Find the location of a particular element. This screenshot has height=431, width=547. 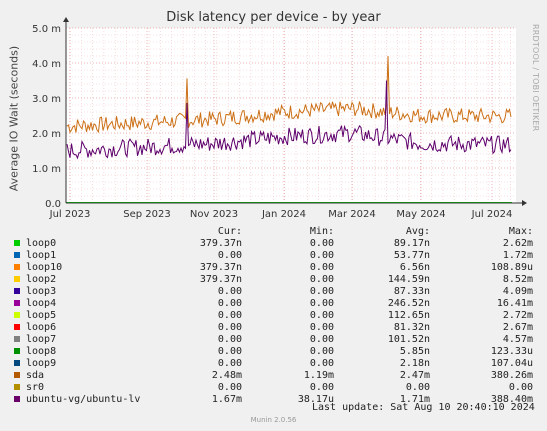

legend-row-loop0: loop0 379.37n 0.00 89.17n 2.62m is located at coordinates (273, 244).